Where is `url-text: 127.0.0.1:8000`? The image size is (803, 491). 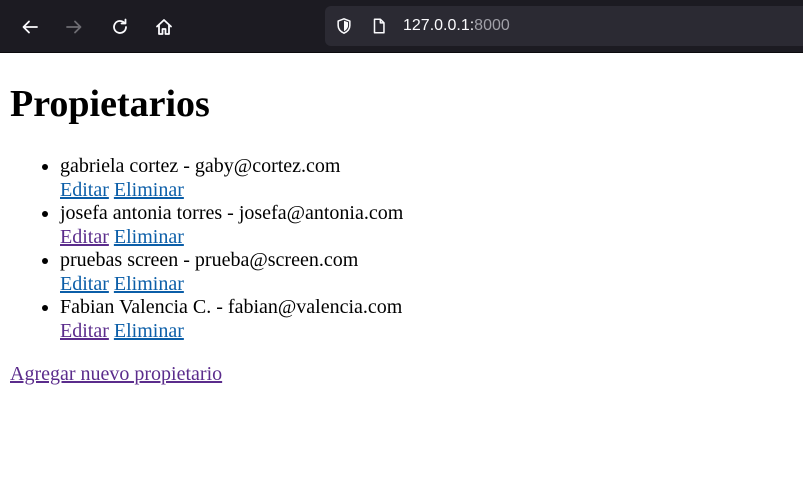 url-text: 127.0.0.1:8000 is located at coordinates (456, 26).